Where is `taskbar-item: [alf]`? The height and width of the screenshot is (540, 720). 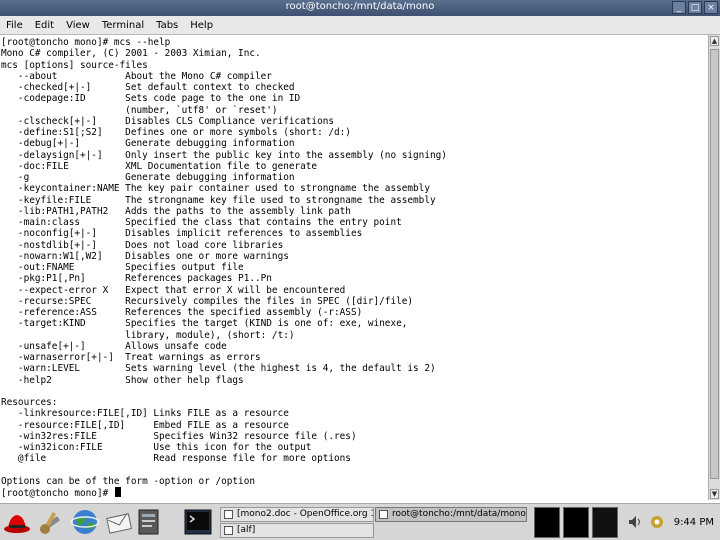
taskbar-item: [alf] is located at coordinates (297, 530).